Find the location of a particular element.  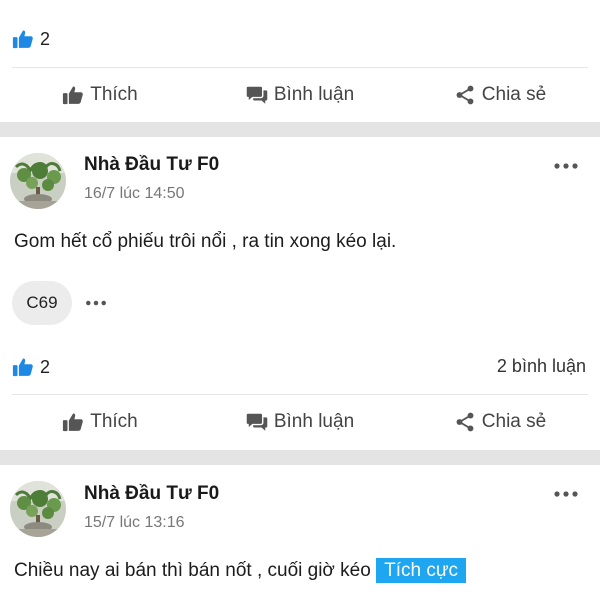

sentiment-tag: Tích cực is located at coordinates (421, 570).